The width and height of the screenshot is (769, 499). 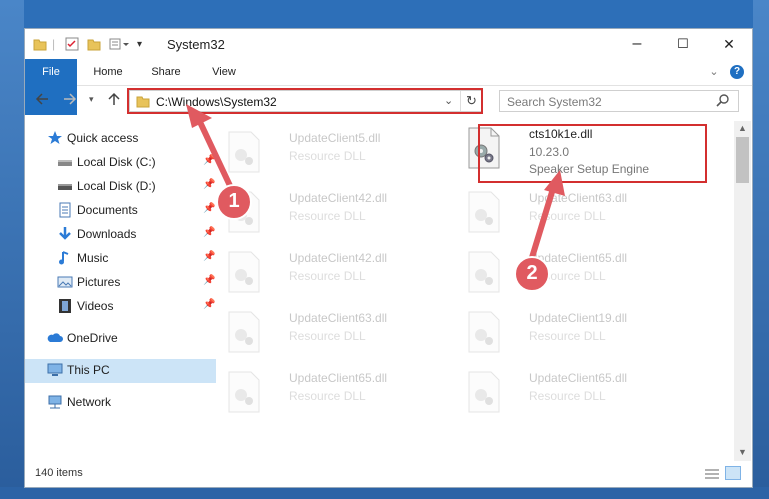 I want to click on file-highlight, so click(x=592, y=153).